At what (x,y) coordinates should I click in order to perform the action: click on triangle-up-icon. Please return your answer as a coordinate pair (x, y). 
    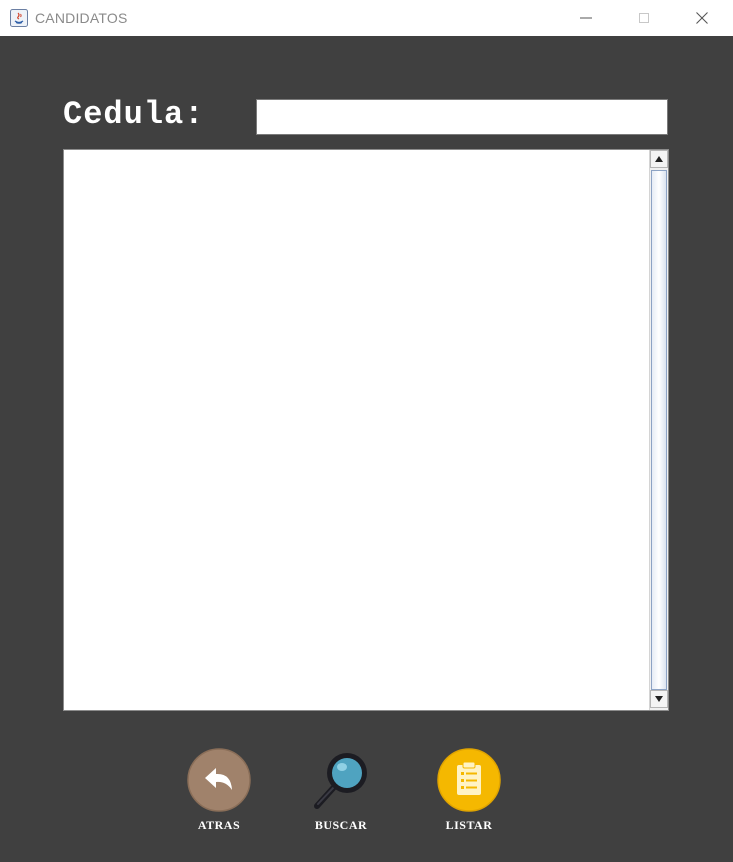
    Looking at the image, I should click on (659, 159).